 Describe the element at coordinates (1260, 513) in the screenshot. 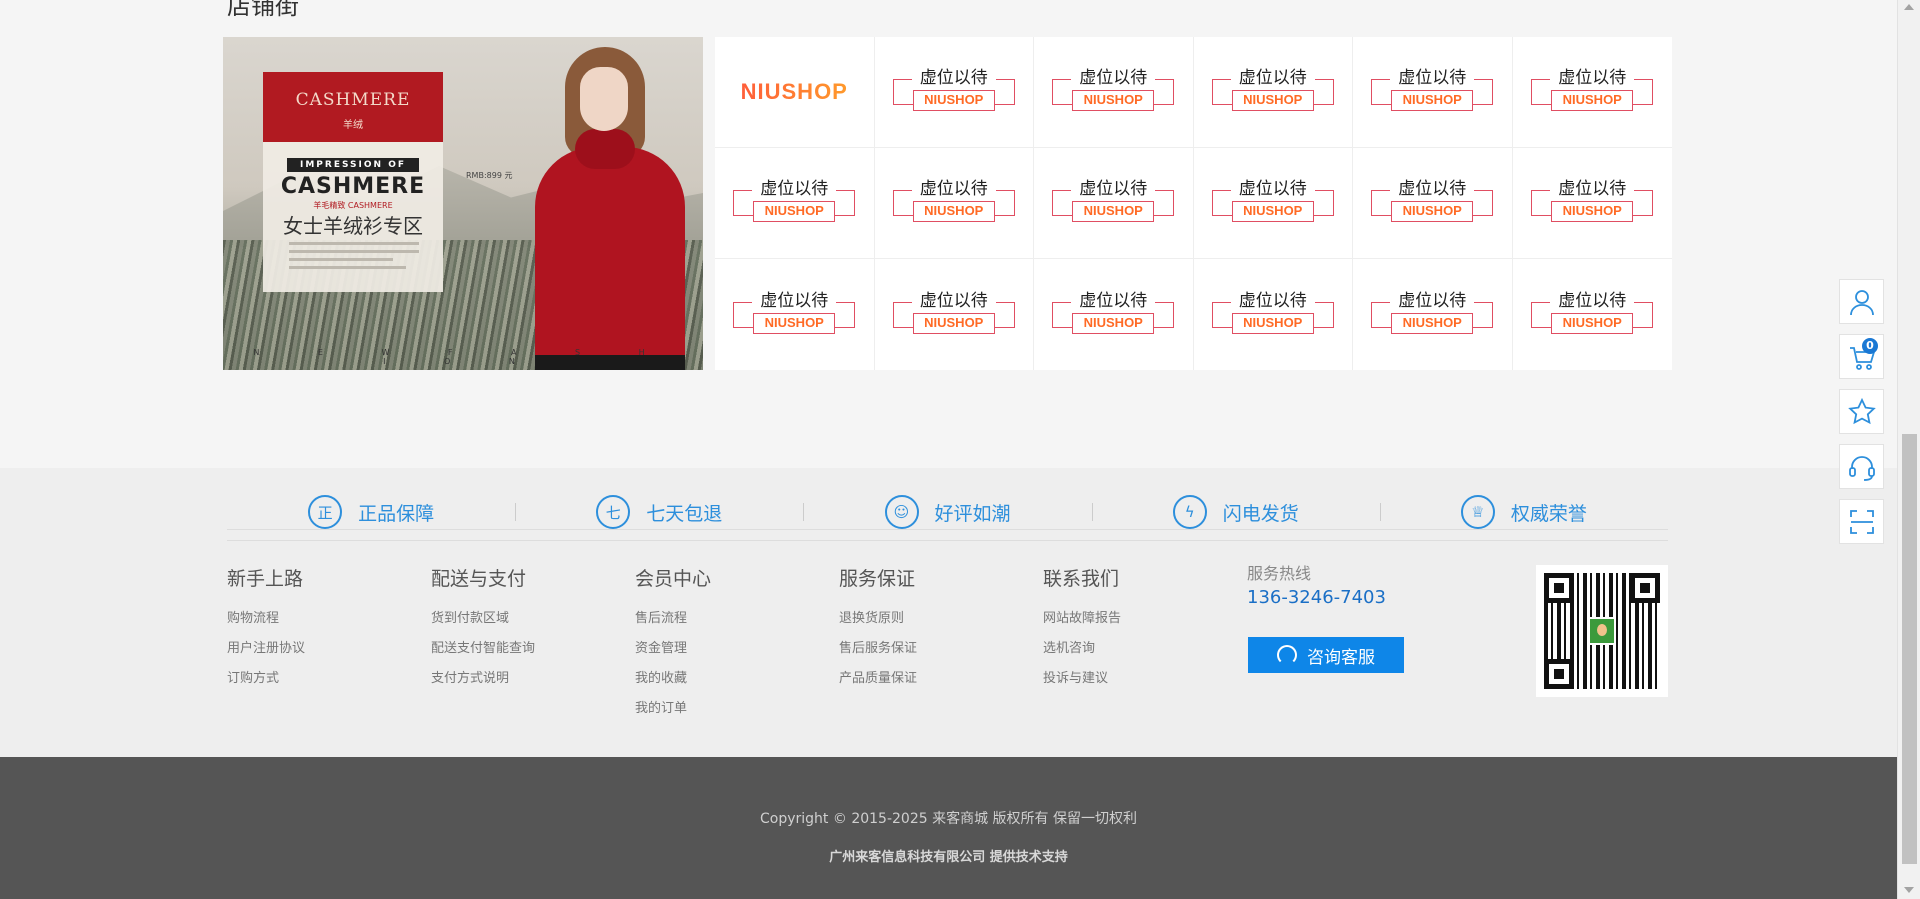

I see `guarantee-label: 闪电发货` at that location.